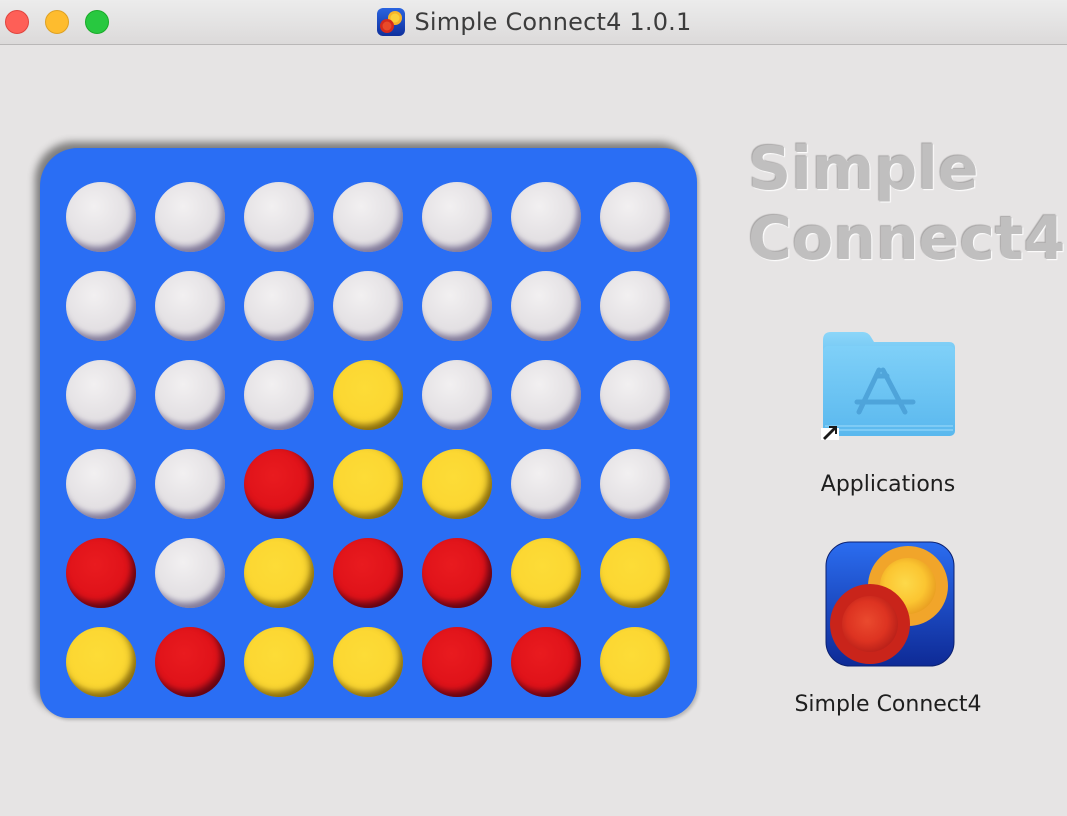 The height and width of the screenshot is (816, 1067). I want to click on applications-folder-icon, so click(889, 385).